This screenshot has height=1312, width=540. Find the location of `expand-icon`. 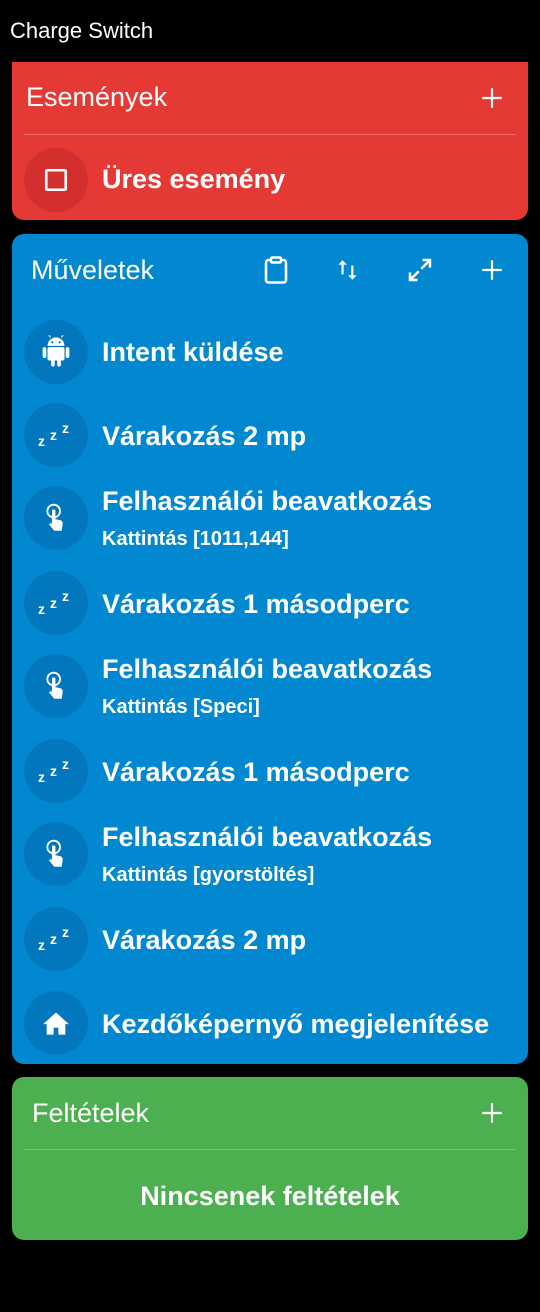

expand-icon is located at coordinates (420, 270).